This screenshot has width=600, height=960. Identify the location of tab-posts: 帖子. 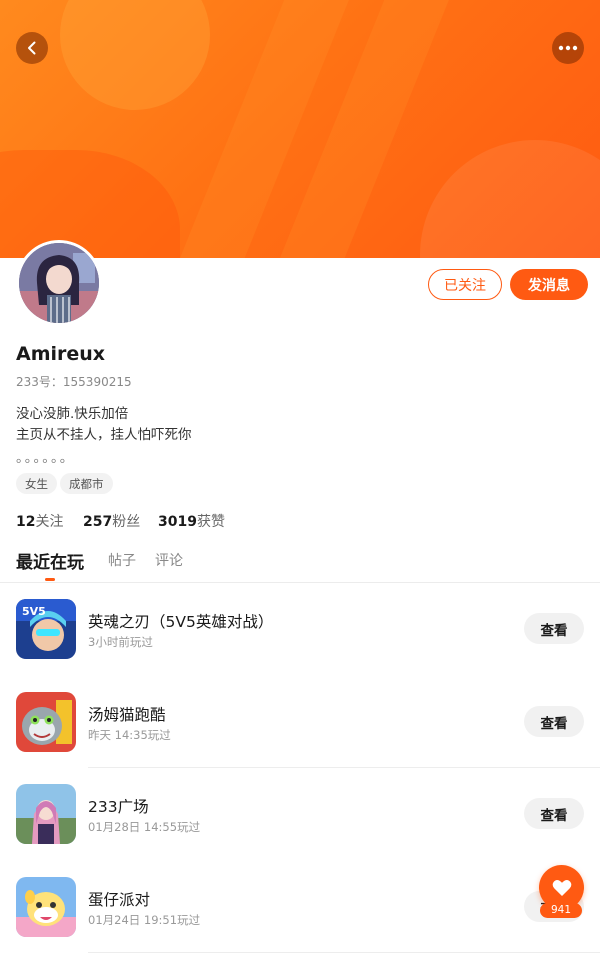
(122, 560).